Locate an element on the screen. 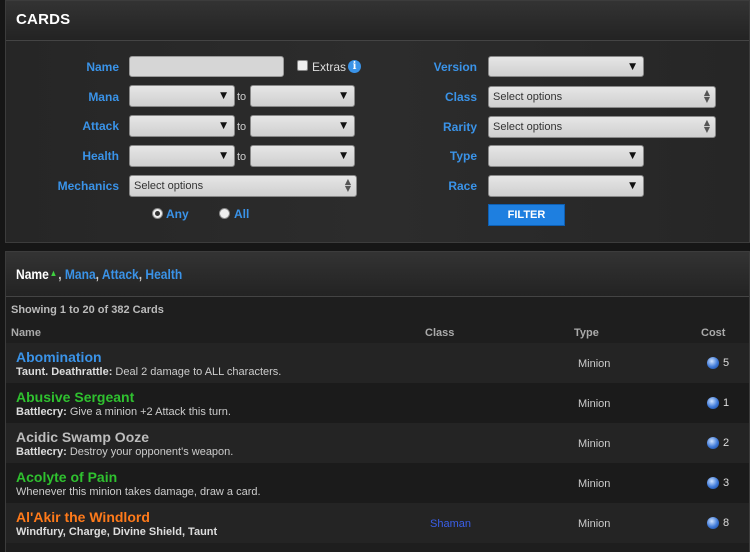 The width and height of the screenshot is (750, 552). card-class: Shaman is located at coordinates (450, 524).